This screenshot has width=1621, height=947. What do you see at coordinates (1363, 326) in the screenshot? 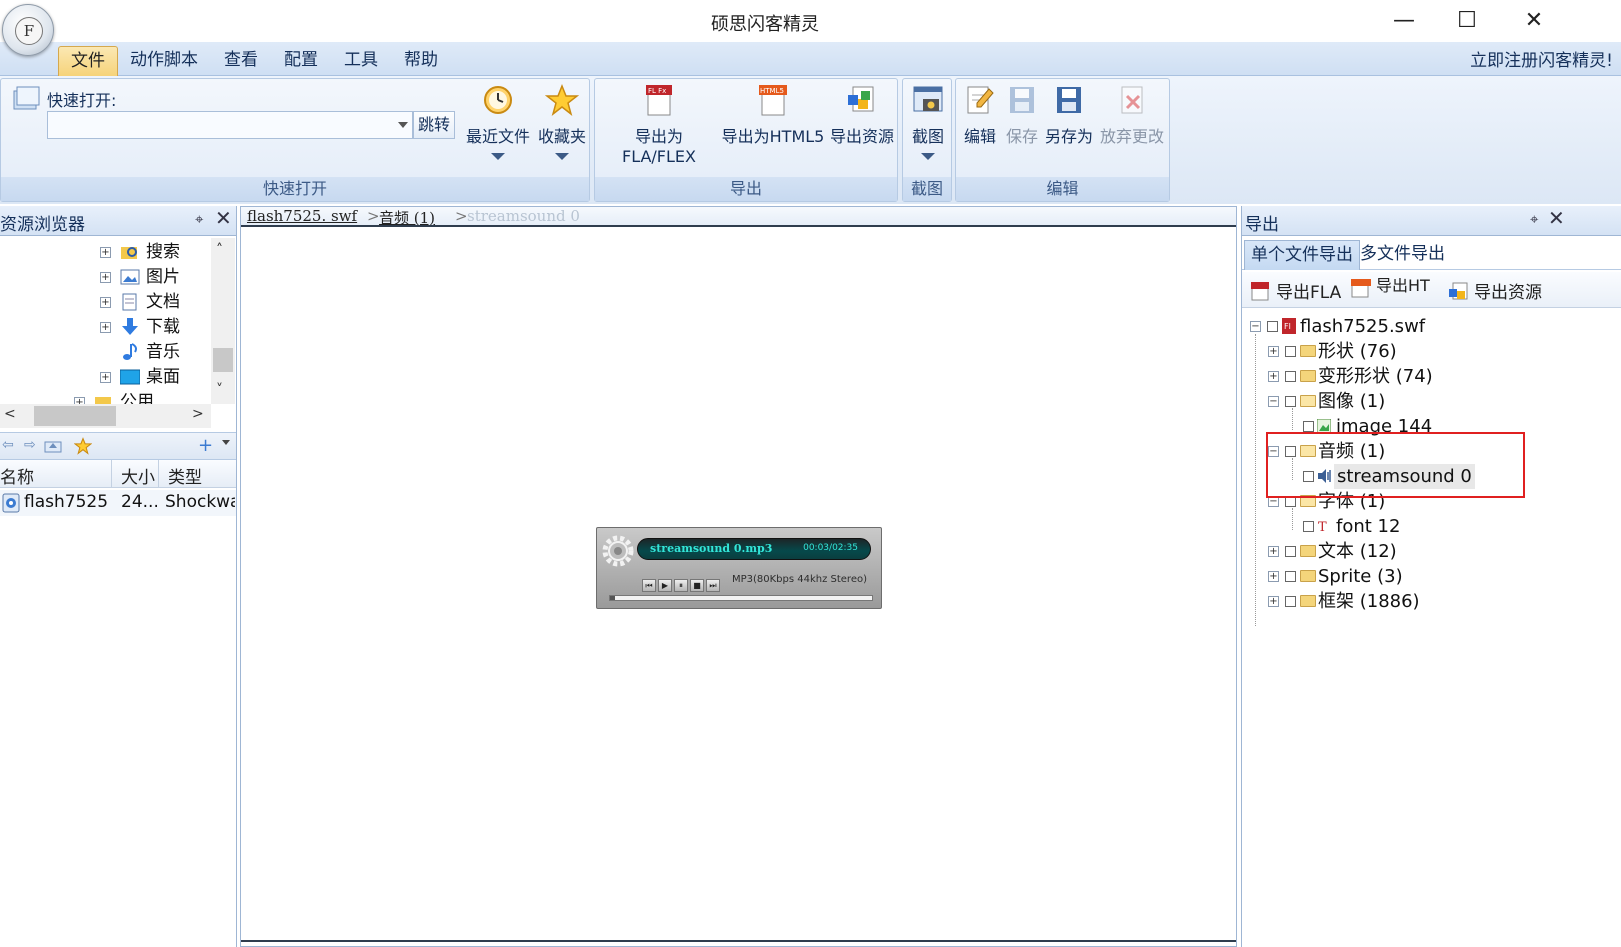
I see `tree-root-label: flash7525.swf` at bounding box center [1363, 326].